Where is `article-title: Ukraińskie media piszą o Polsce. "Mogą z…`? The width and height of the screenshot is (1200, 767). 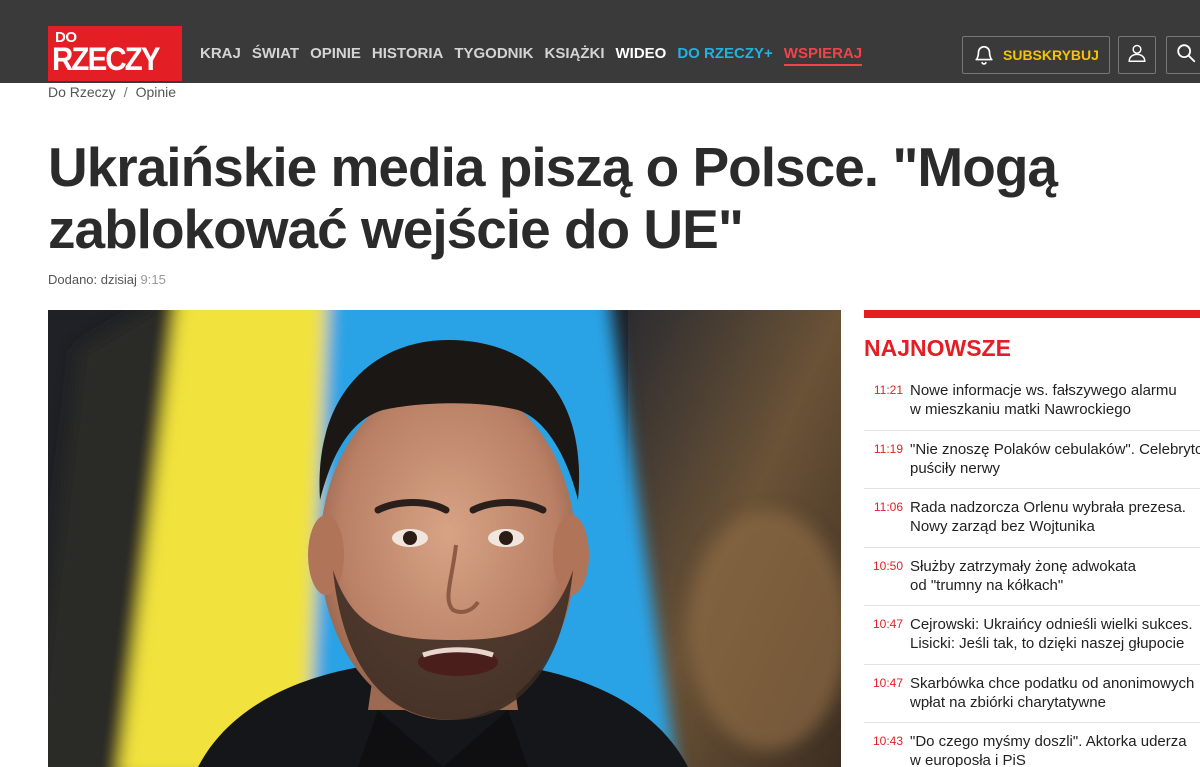 article-title: Ukraińskie media piszą o Polsce. "Mogą z… is located at coordinates (553, 198).